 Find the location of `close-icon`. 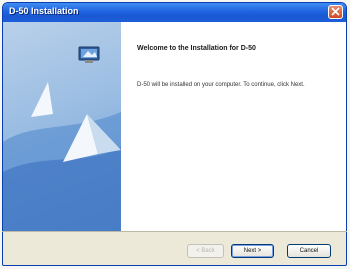

close-icon is located at coordinates (335, 11).